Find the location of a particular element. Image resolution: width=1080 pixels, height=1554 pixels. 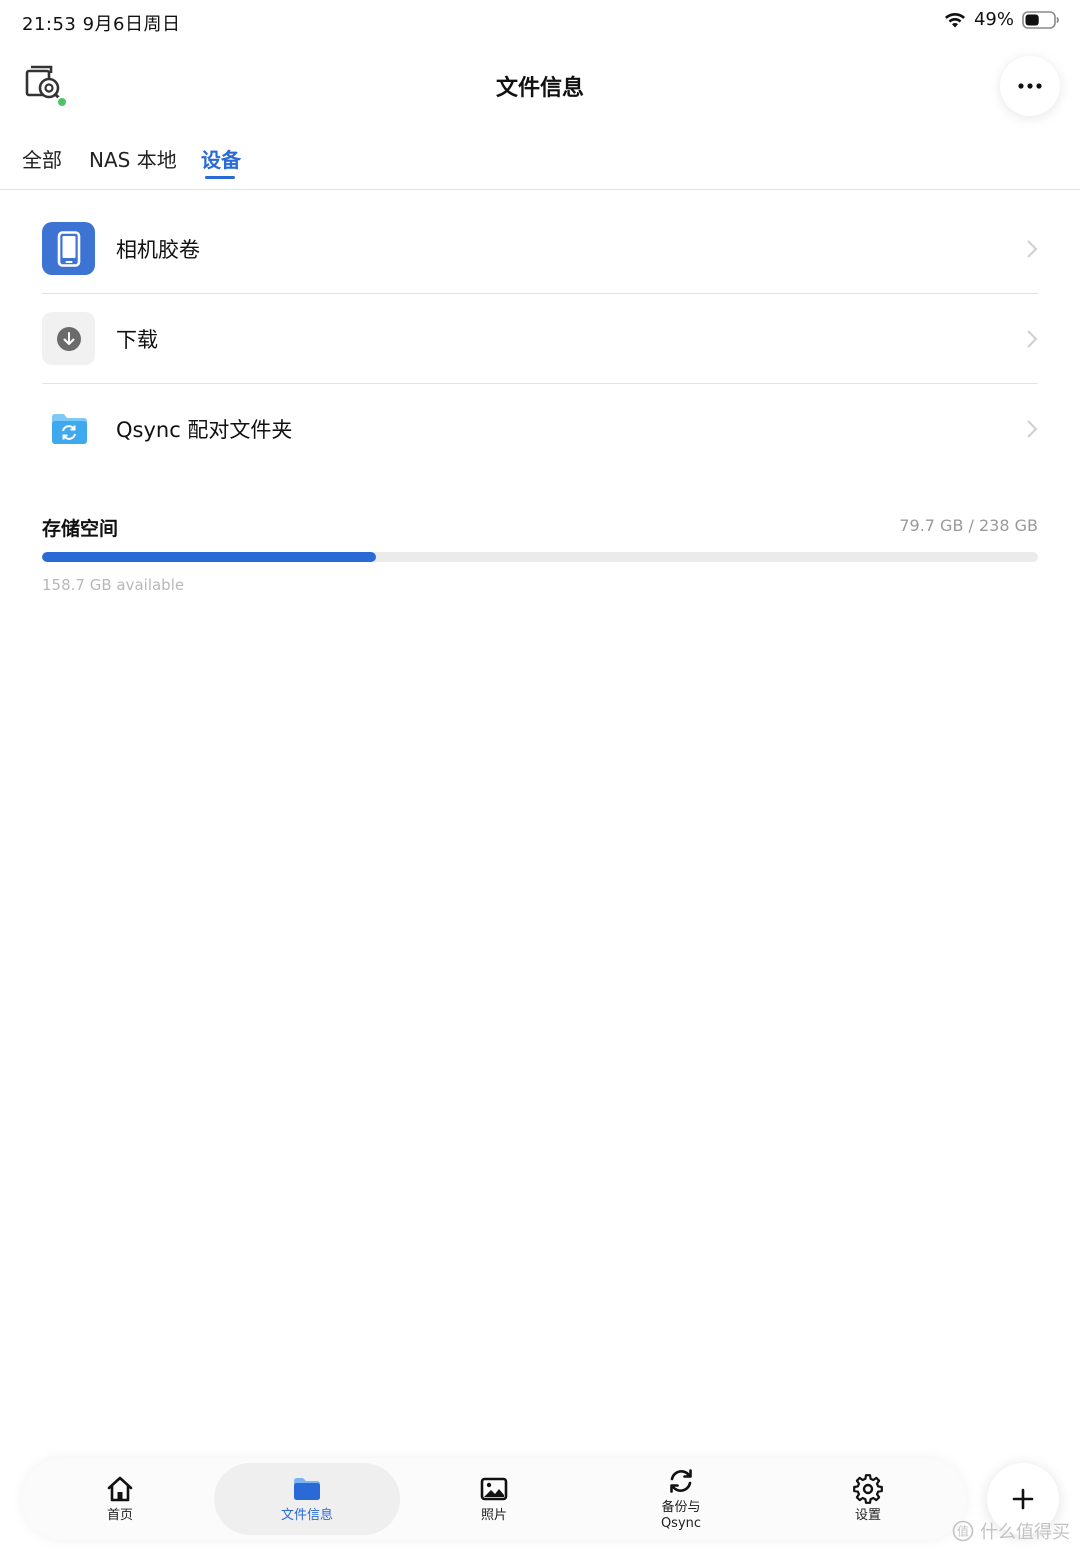

nav-label: 首页 is located at coordinates (119, 1515).